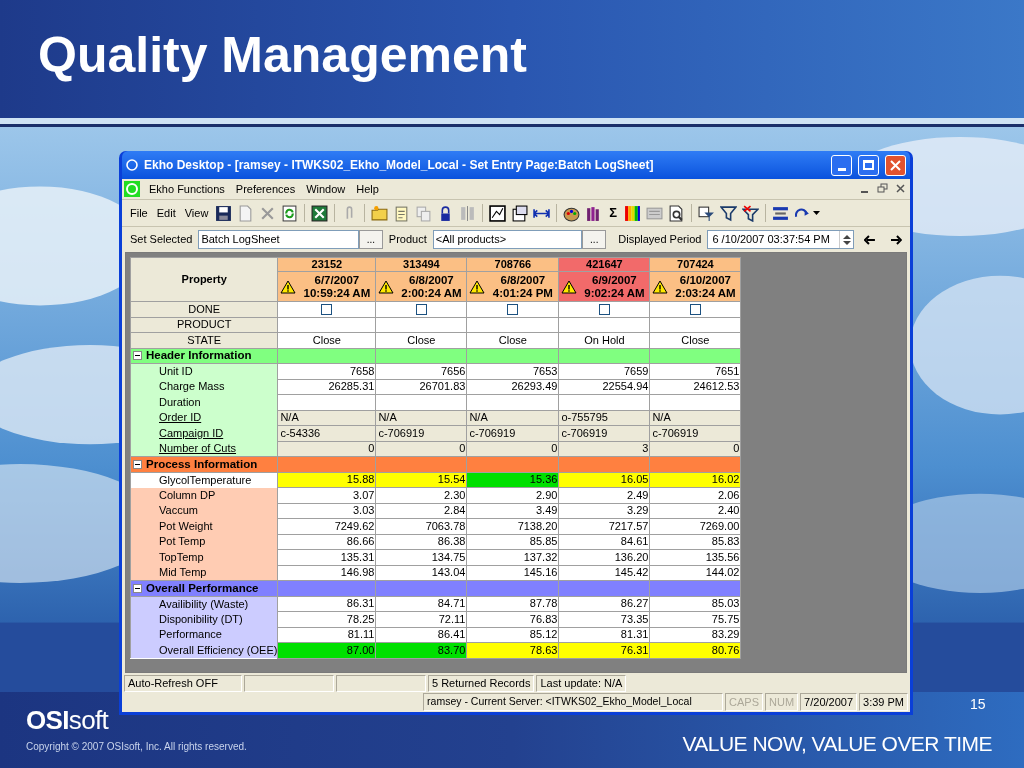 The image size is (1024, 768). I want to click on status-text: 5 Returned Records, so click(481, 683).